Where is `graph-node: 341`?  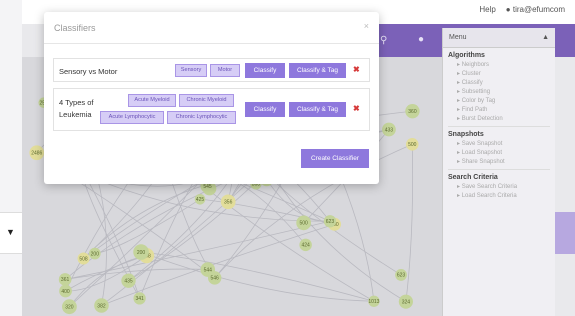
graph-node: 341 is located at coordinates (139, 298).